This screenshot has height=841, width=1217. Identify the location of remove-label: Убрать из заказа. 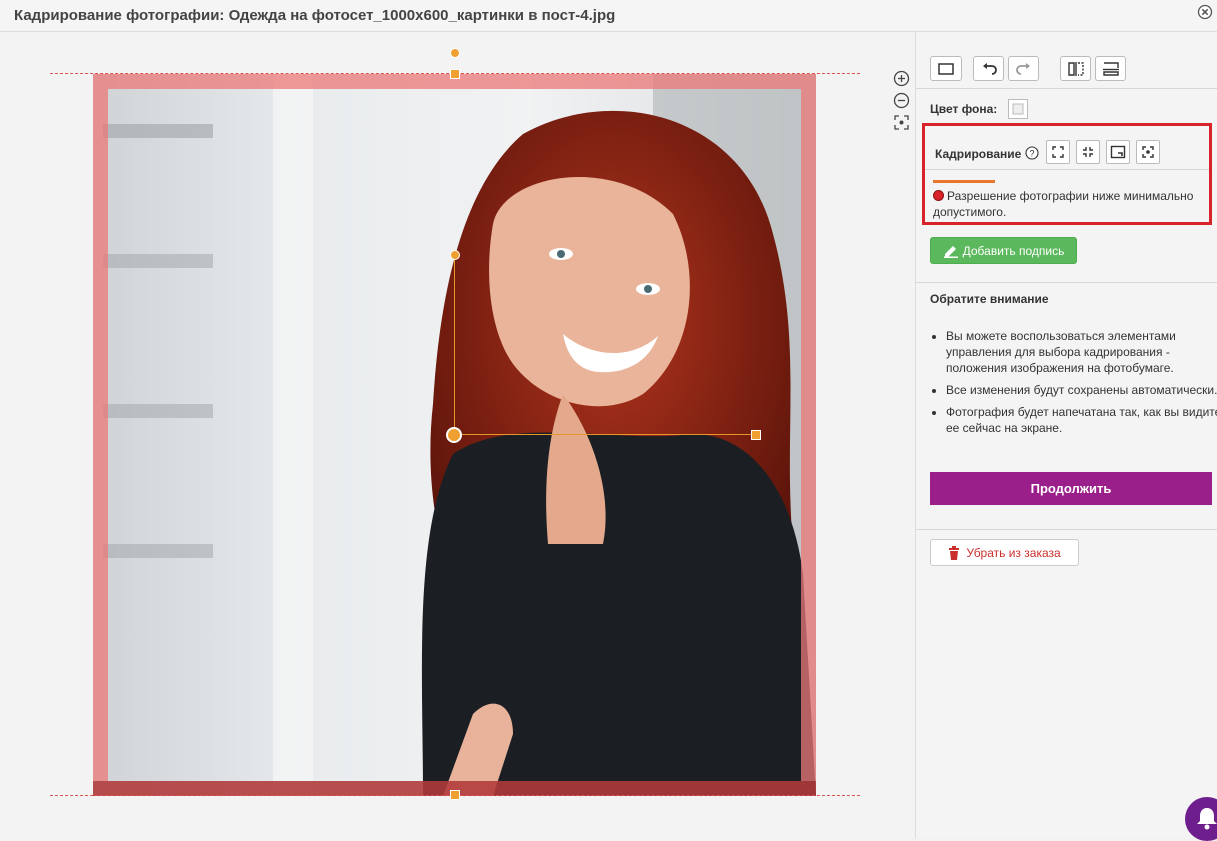
(1013, 552).